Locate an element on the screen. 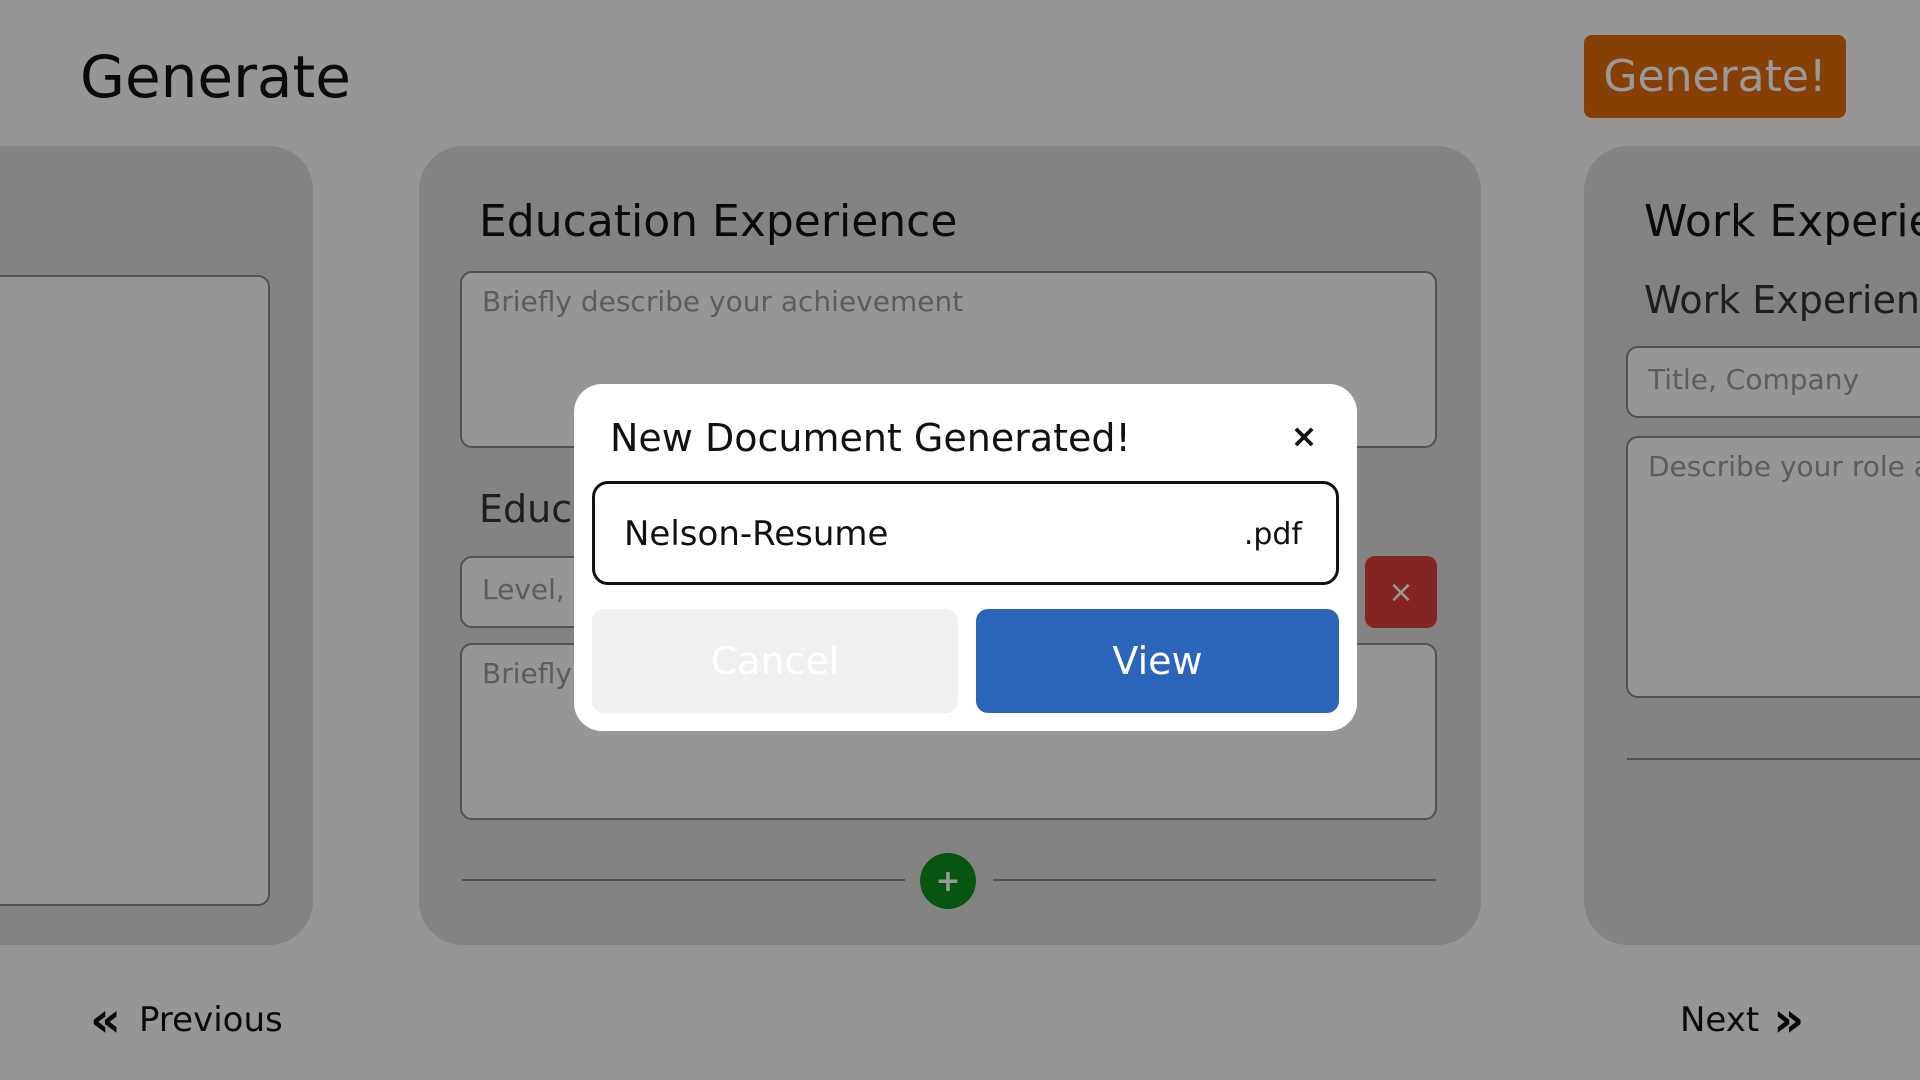  file-extension: .pdf is located at coordinates (1272, 534).